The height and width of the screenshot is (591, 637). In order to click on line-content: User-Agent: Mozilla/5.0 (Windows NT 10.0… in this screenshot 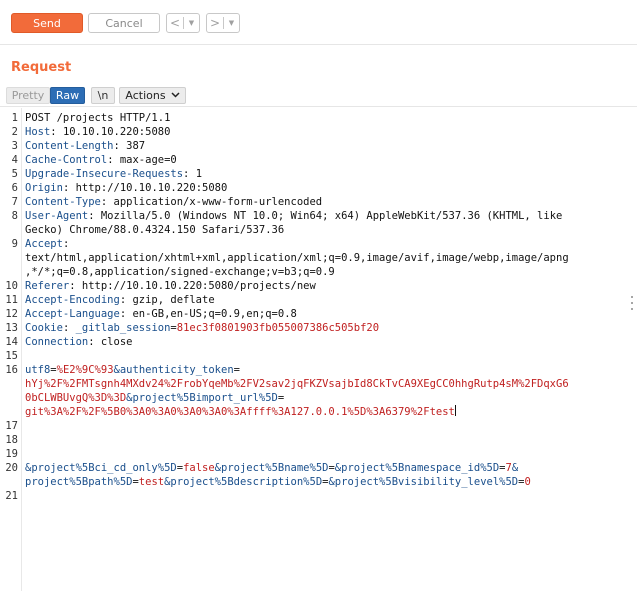, I will do `click(293, 216)`.